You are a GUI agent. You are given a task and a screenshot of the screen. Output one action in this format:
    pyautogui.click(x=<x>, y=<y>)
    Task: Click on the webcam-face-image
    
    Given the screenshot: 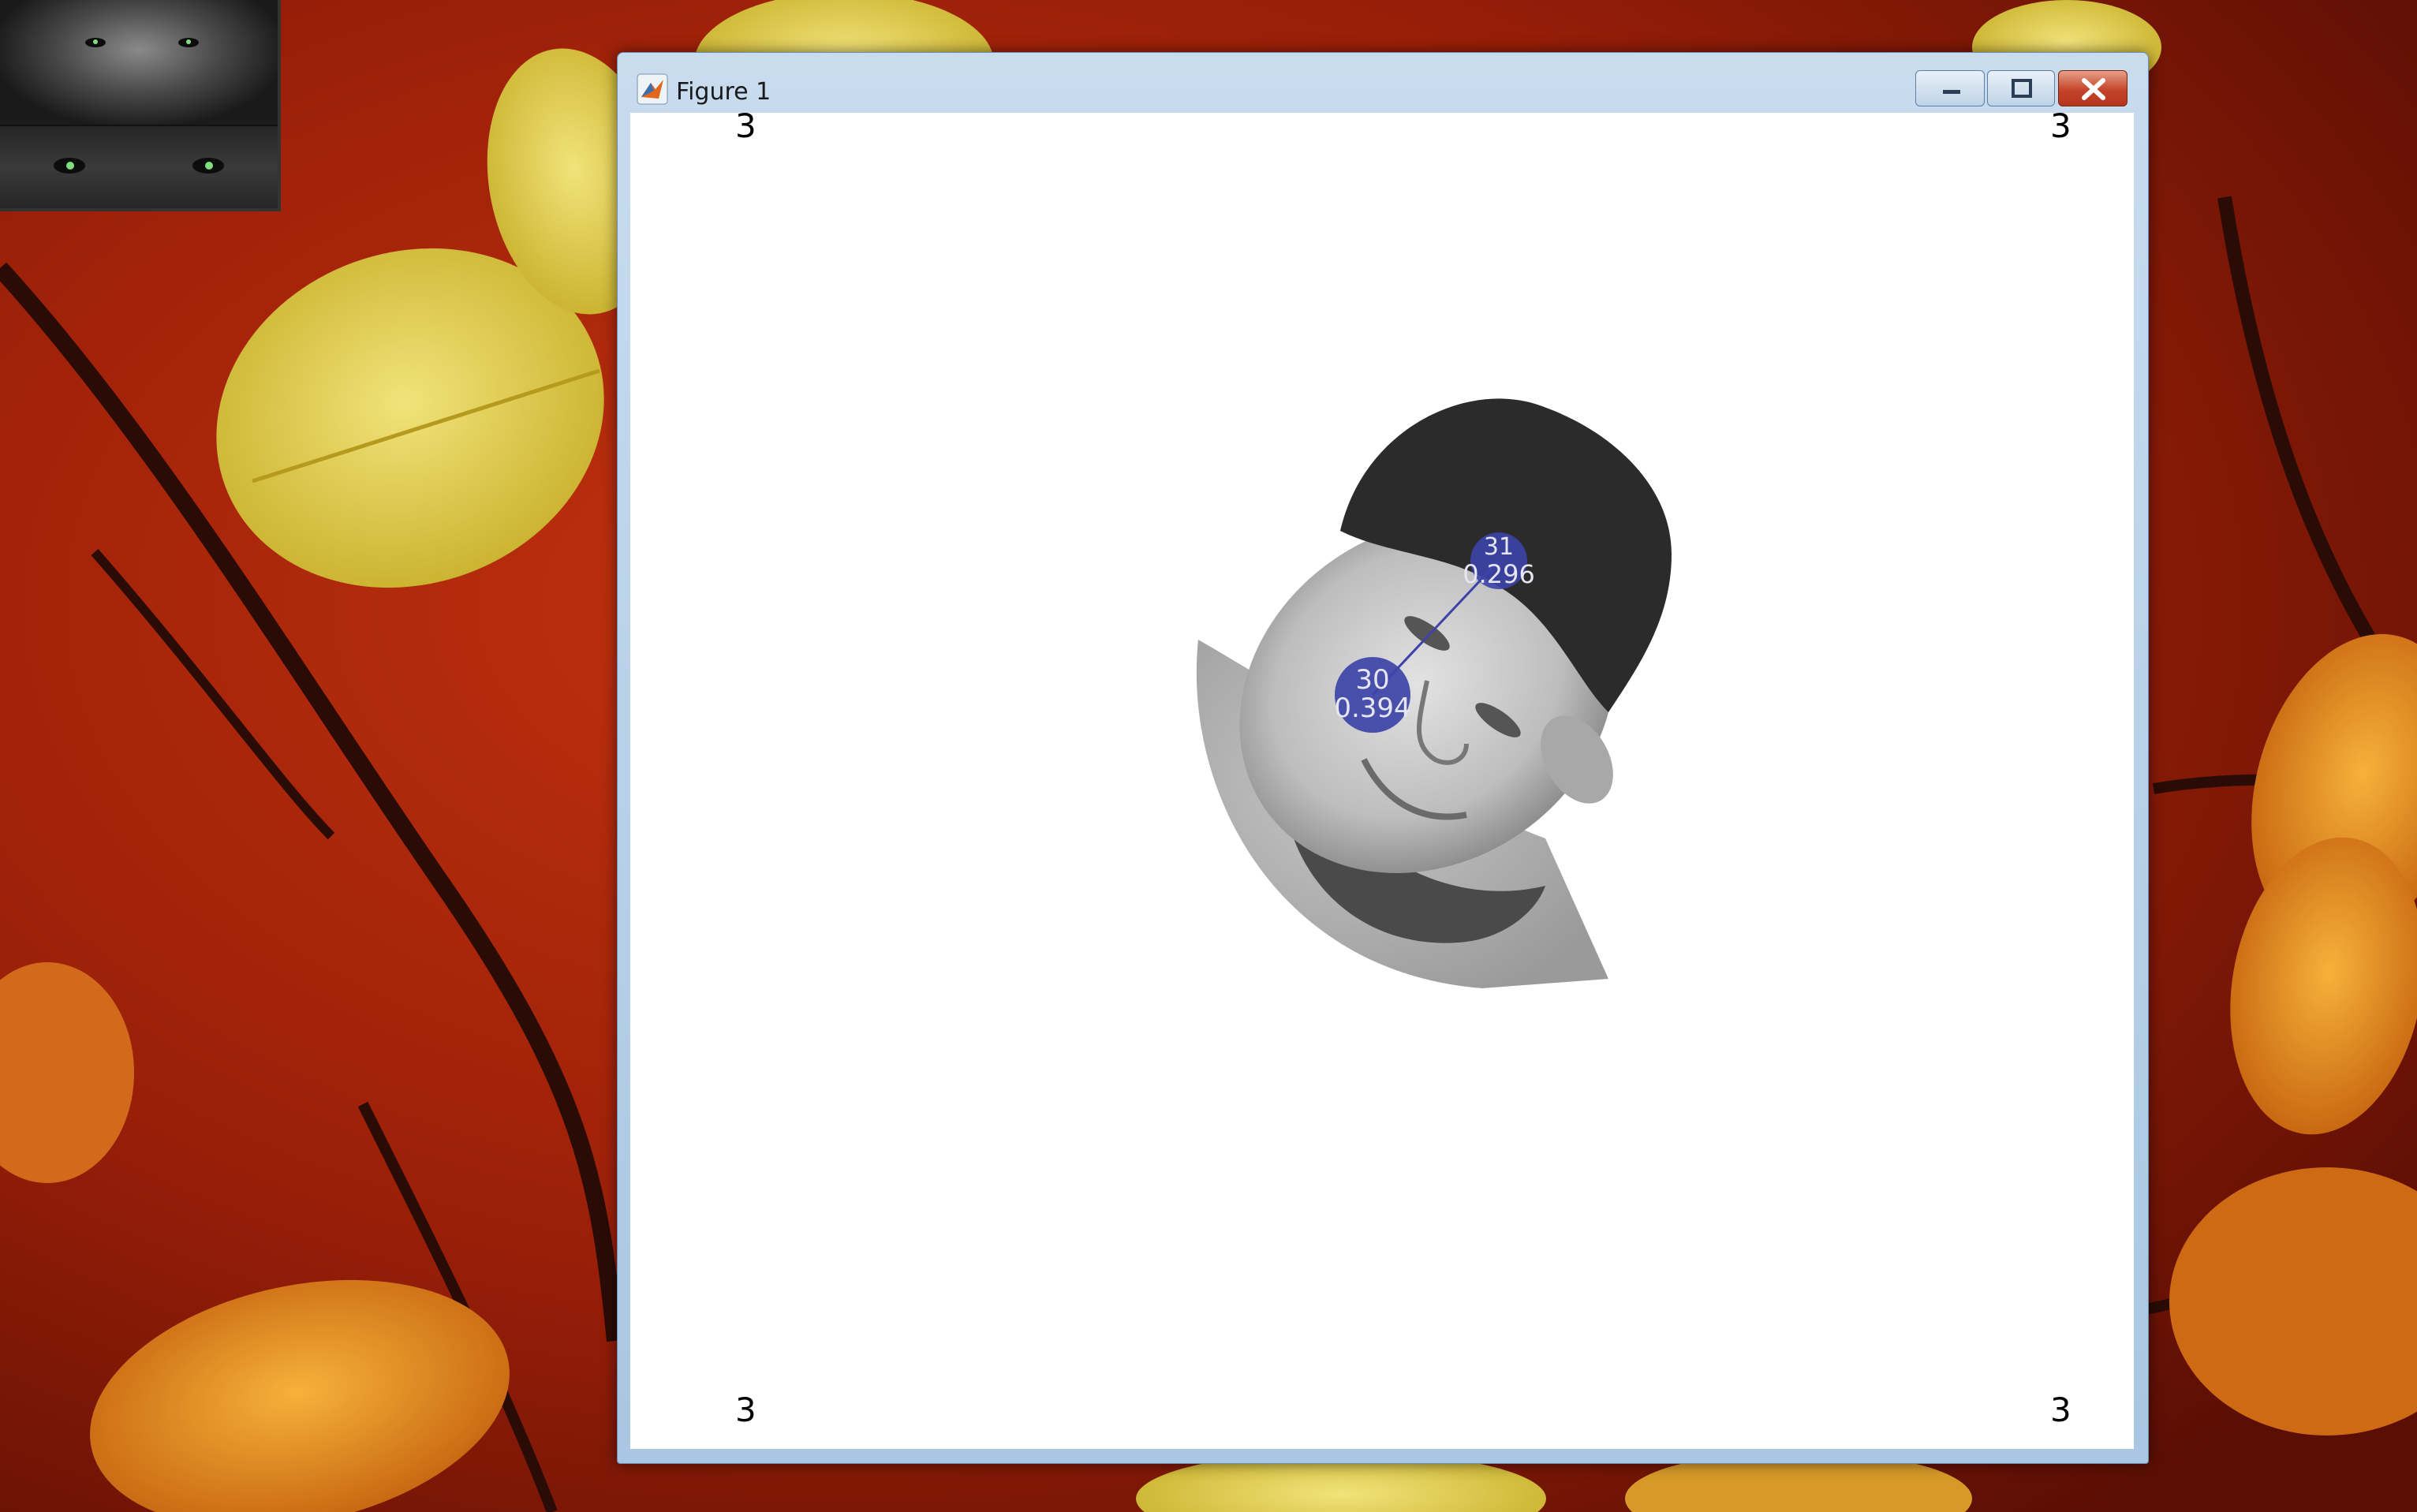 What is the action you would take?
    pyautogui.click(x=139, y=62)
    